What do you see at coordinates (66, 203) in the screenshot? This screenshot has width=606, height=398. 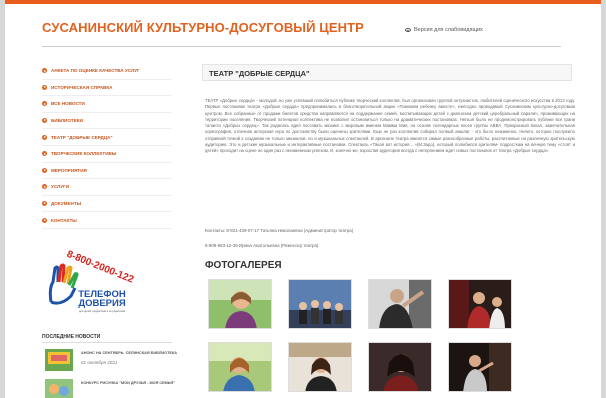 I see `sidebar-item-label: ДОКУМЕНТЫ` at bounding box center [66, 203].